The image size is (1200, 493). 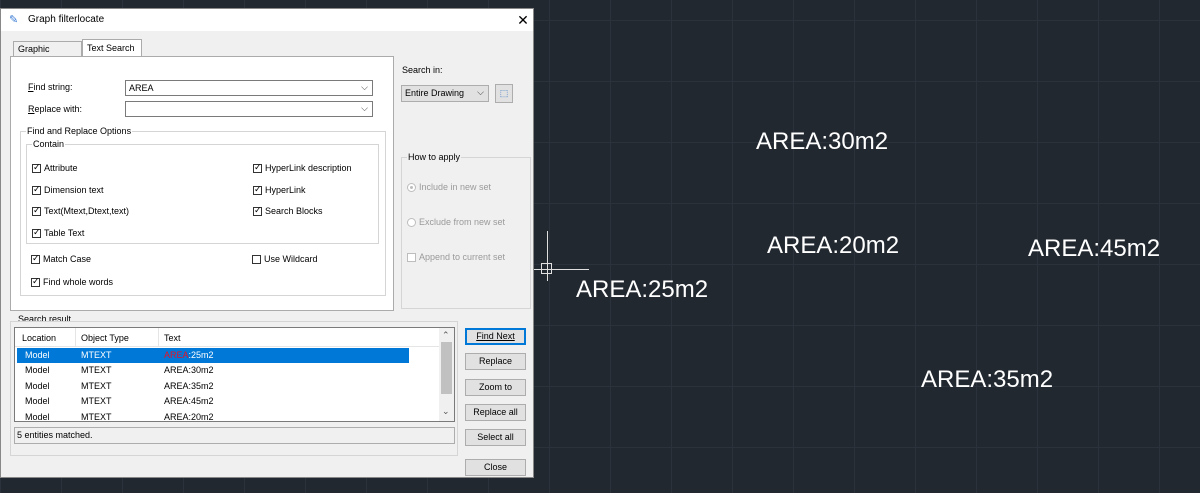 What do you see at coordinates (172, 338) in the screenshot?
I see `column-text: Text` at bounding box center [172, 338].